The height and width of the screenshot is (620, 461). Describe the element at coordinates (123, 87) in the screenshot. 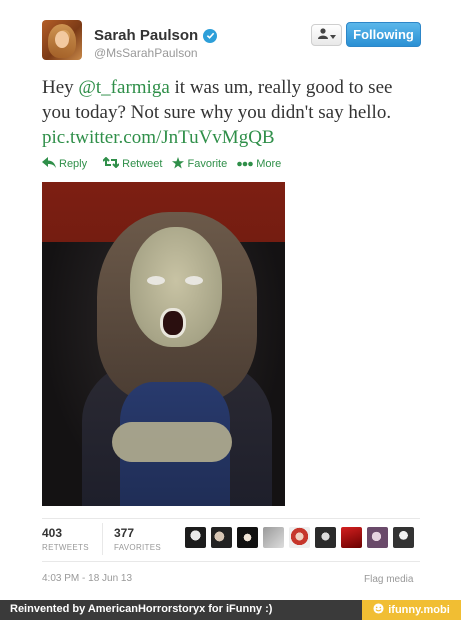

I see `mention-link: @t_farmiga` at that location.